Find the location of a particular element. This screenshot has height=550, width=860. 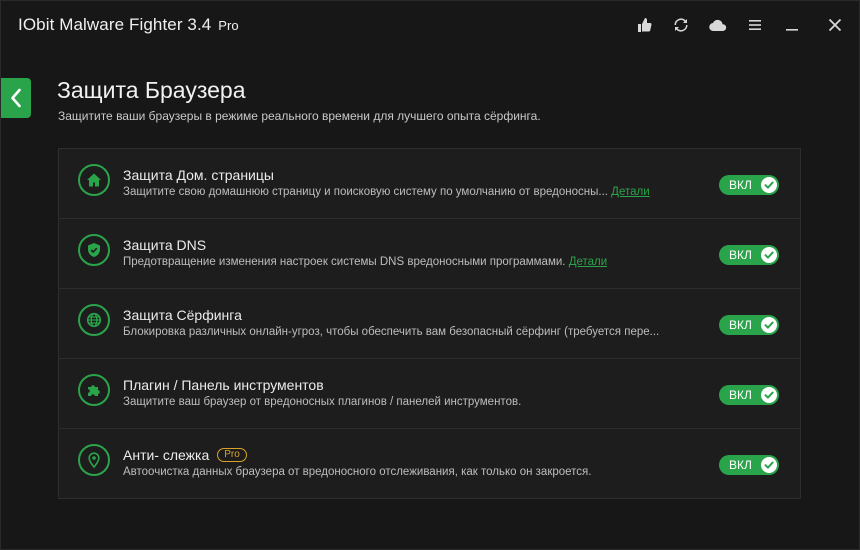

title-bar: IObit Malware Fighter 3.4 Pro is located at coordinates (430, 25).